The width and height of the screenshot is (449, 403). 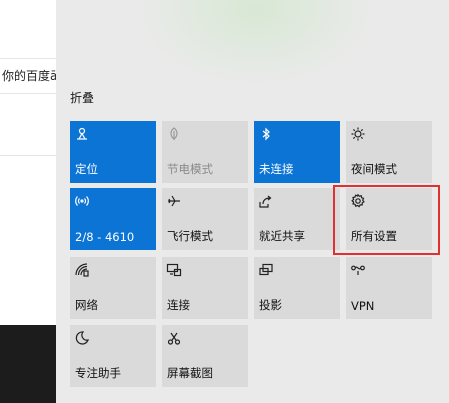 What do you see at coordinates (297, 288) in the screenshot?
I see `quick-action-project: 投影` at bounding box center [297, 288].